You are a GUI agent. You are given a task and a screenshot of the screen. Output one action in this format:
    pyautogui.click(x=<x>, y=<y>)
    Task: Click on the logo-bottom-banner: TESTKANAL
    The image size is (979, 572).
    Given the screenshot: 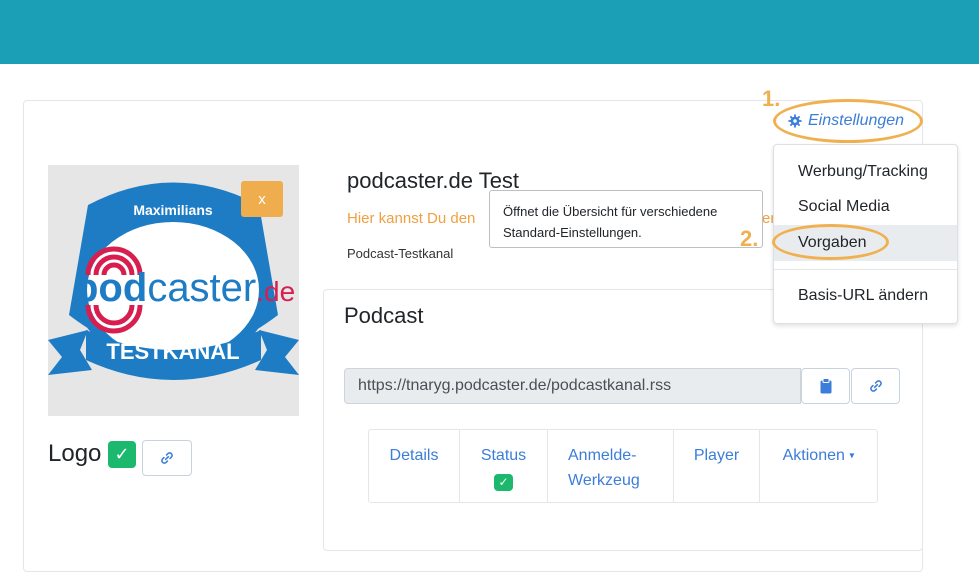 What is the action you would take?
    pyautogui.click(x=172, y=351)
    